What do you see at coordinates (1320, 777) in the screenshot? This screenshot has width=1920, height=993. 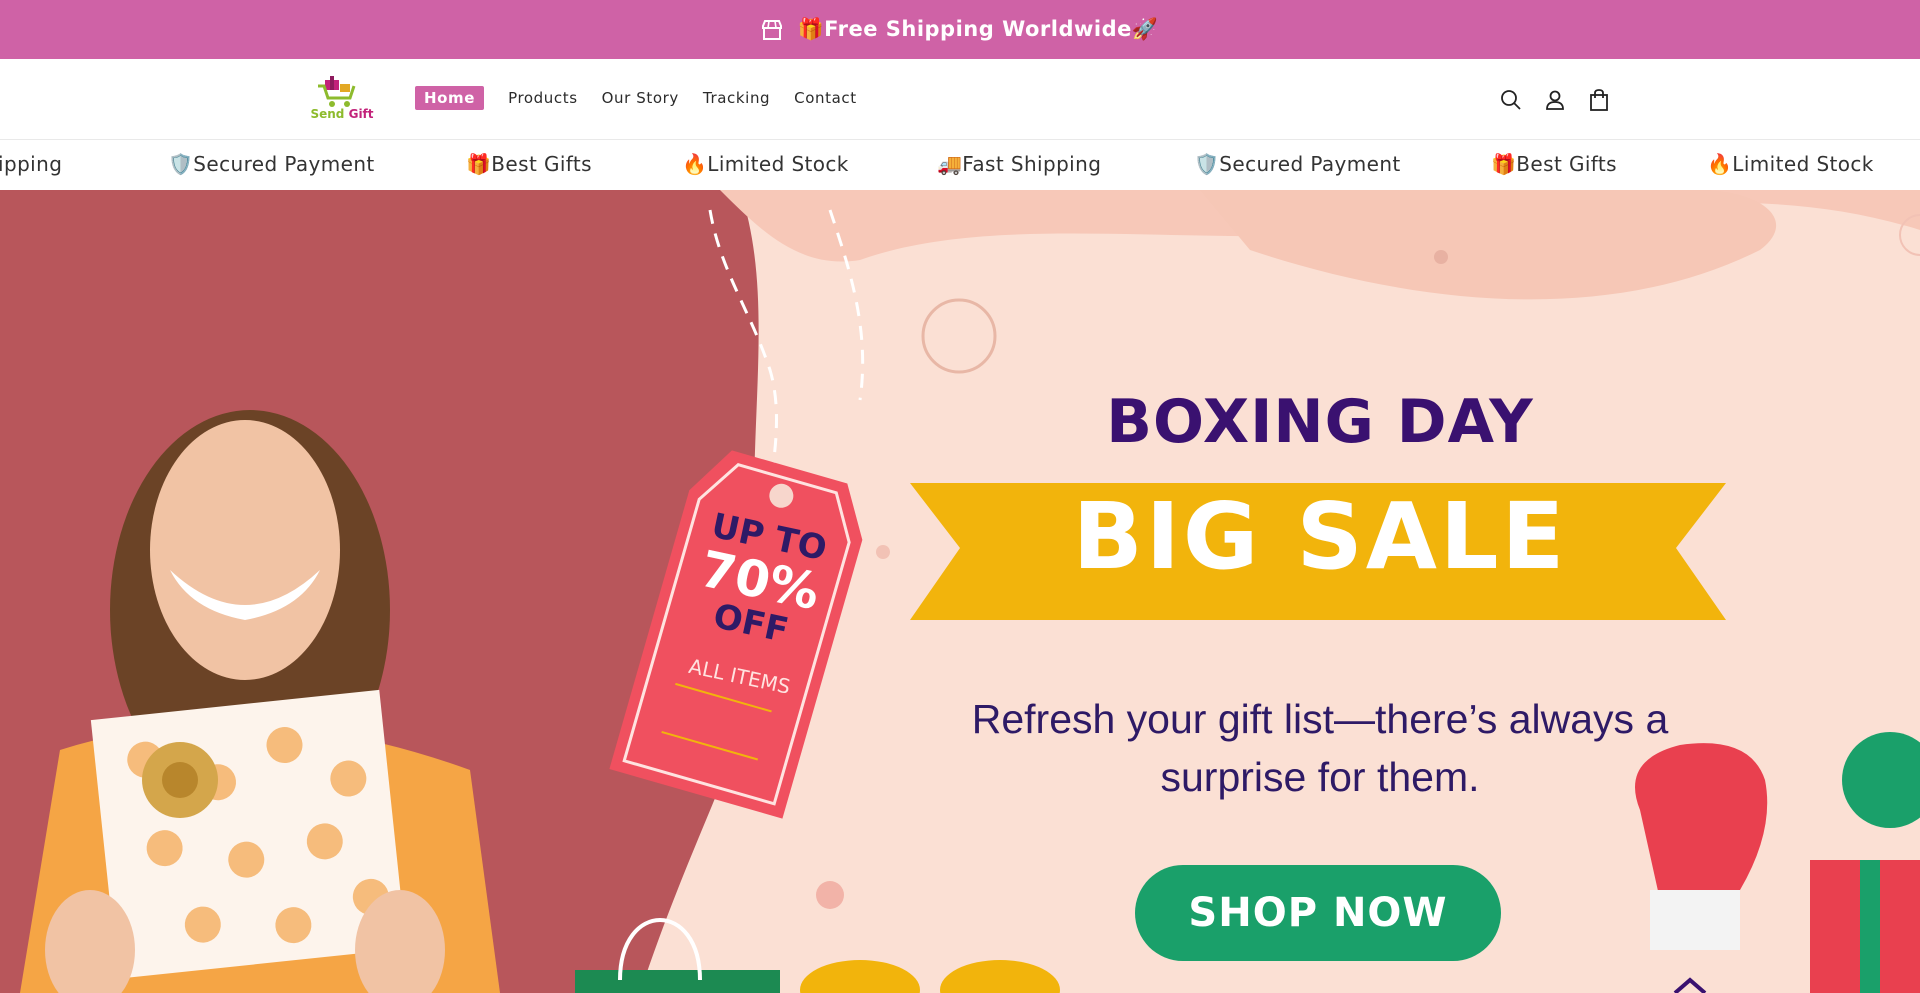 I see `hero-subtitle-line2: surprise for them.` at bounding box center [1320, 777].